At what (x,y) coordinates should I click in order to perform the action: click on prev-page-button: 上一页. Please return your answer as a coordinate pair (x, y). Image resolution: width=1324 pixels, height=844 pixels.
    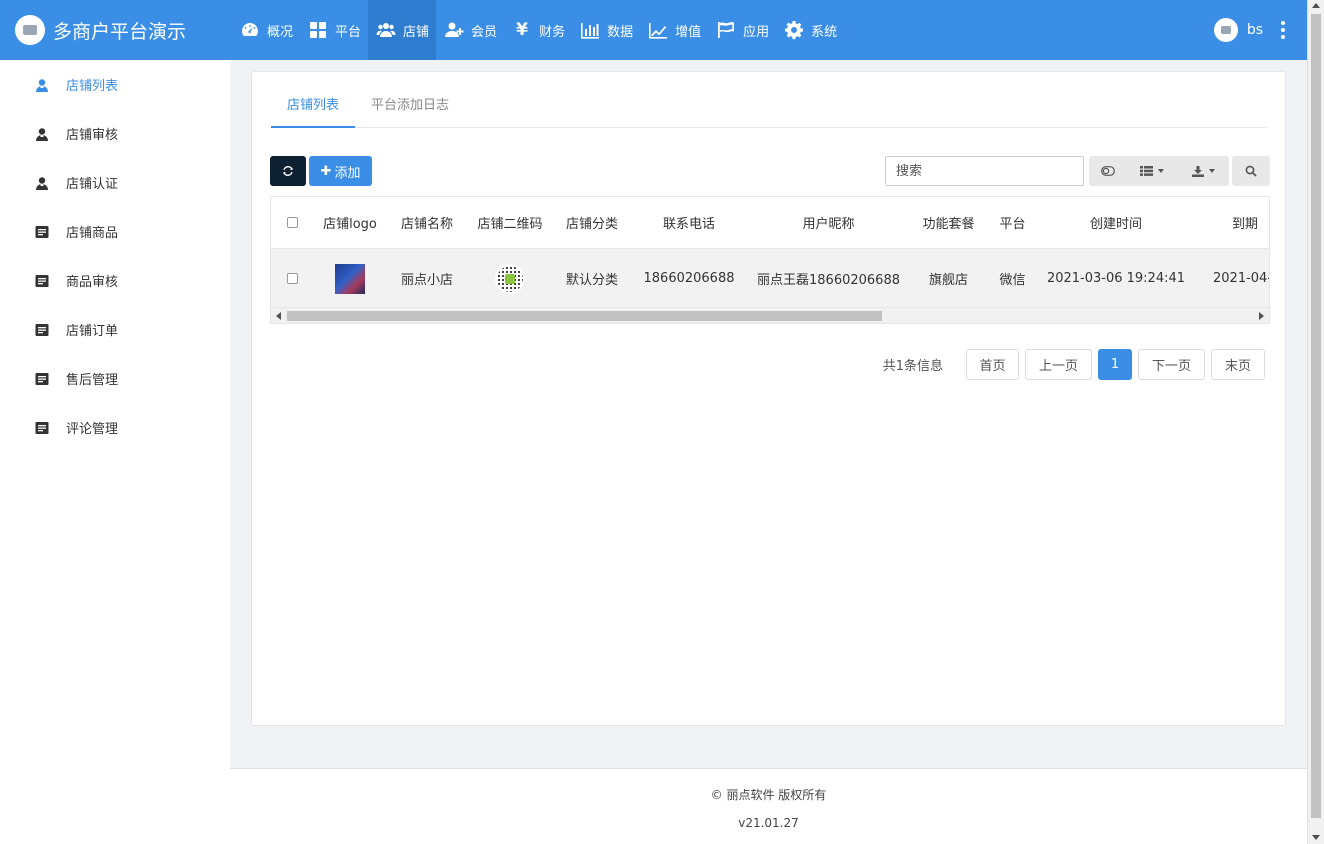
    Looking at the image, I should click on (1058, 364).